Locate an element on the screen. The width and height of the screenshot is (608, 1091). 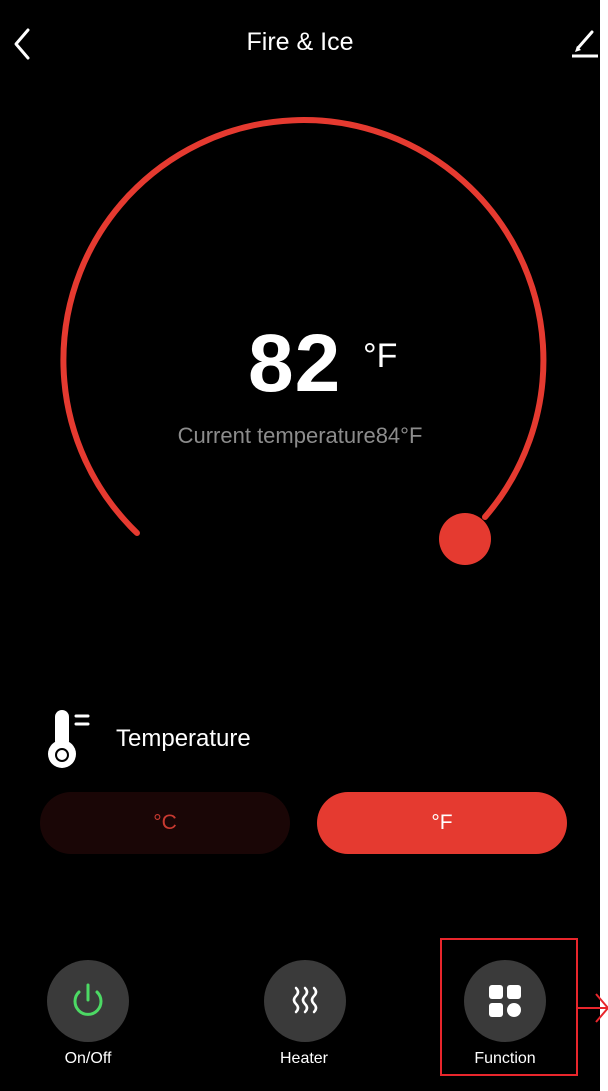
heater-action: Heater is located at coordinates (304, 1020).